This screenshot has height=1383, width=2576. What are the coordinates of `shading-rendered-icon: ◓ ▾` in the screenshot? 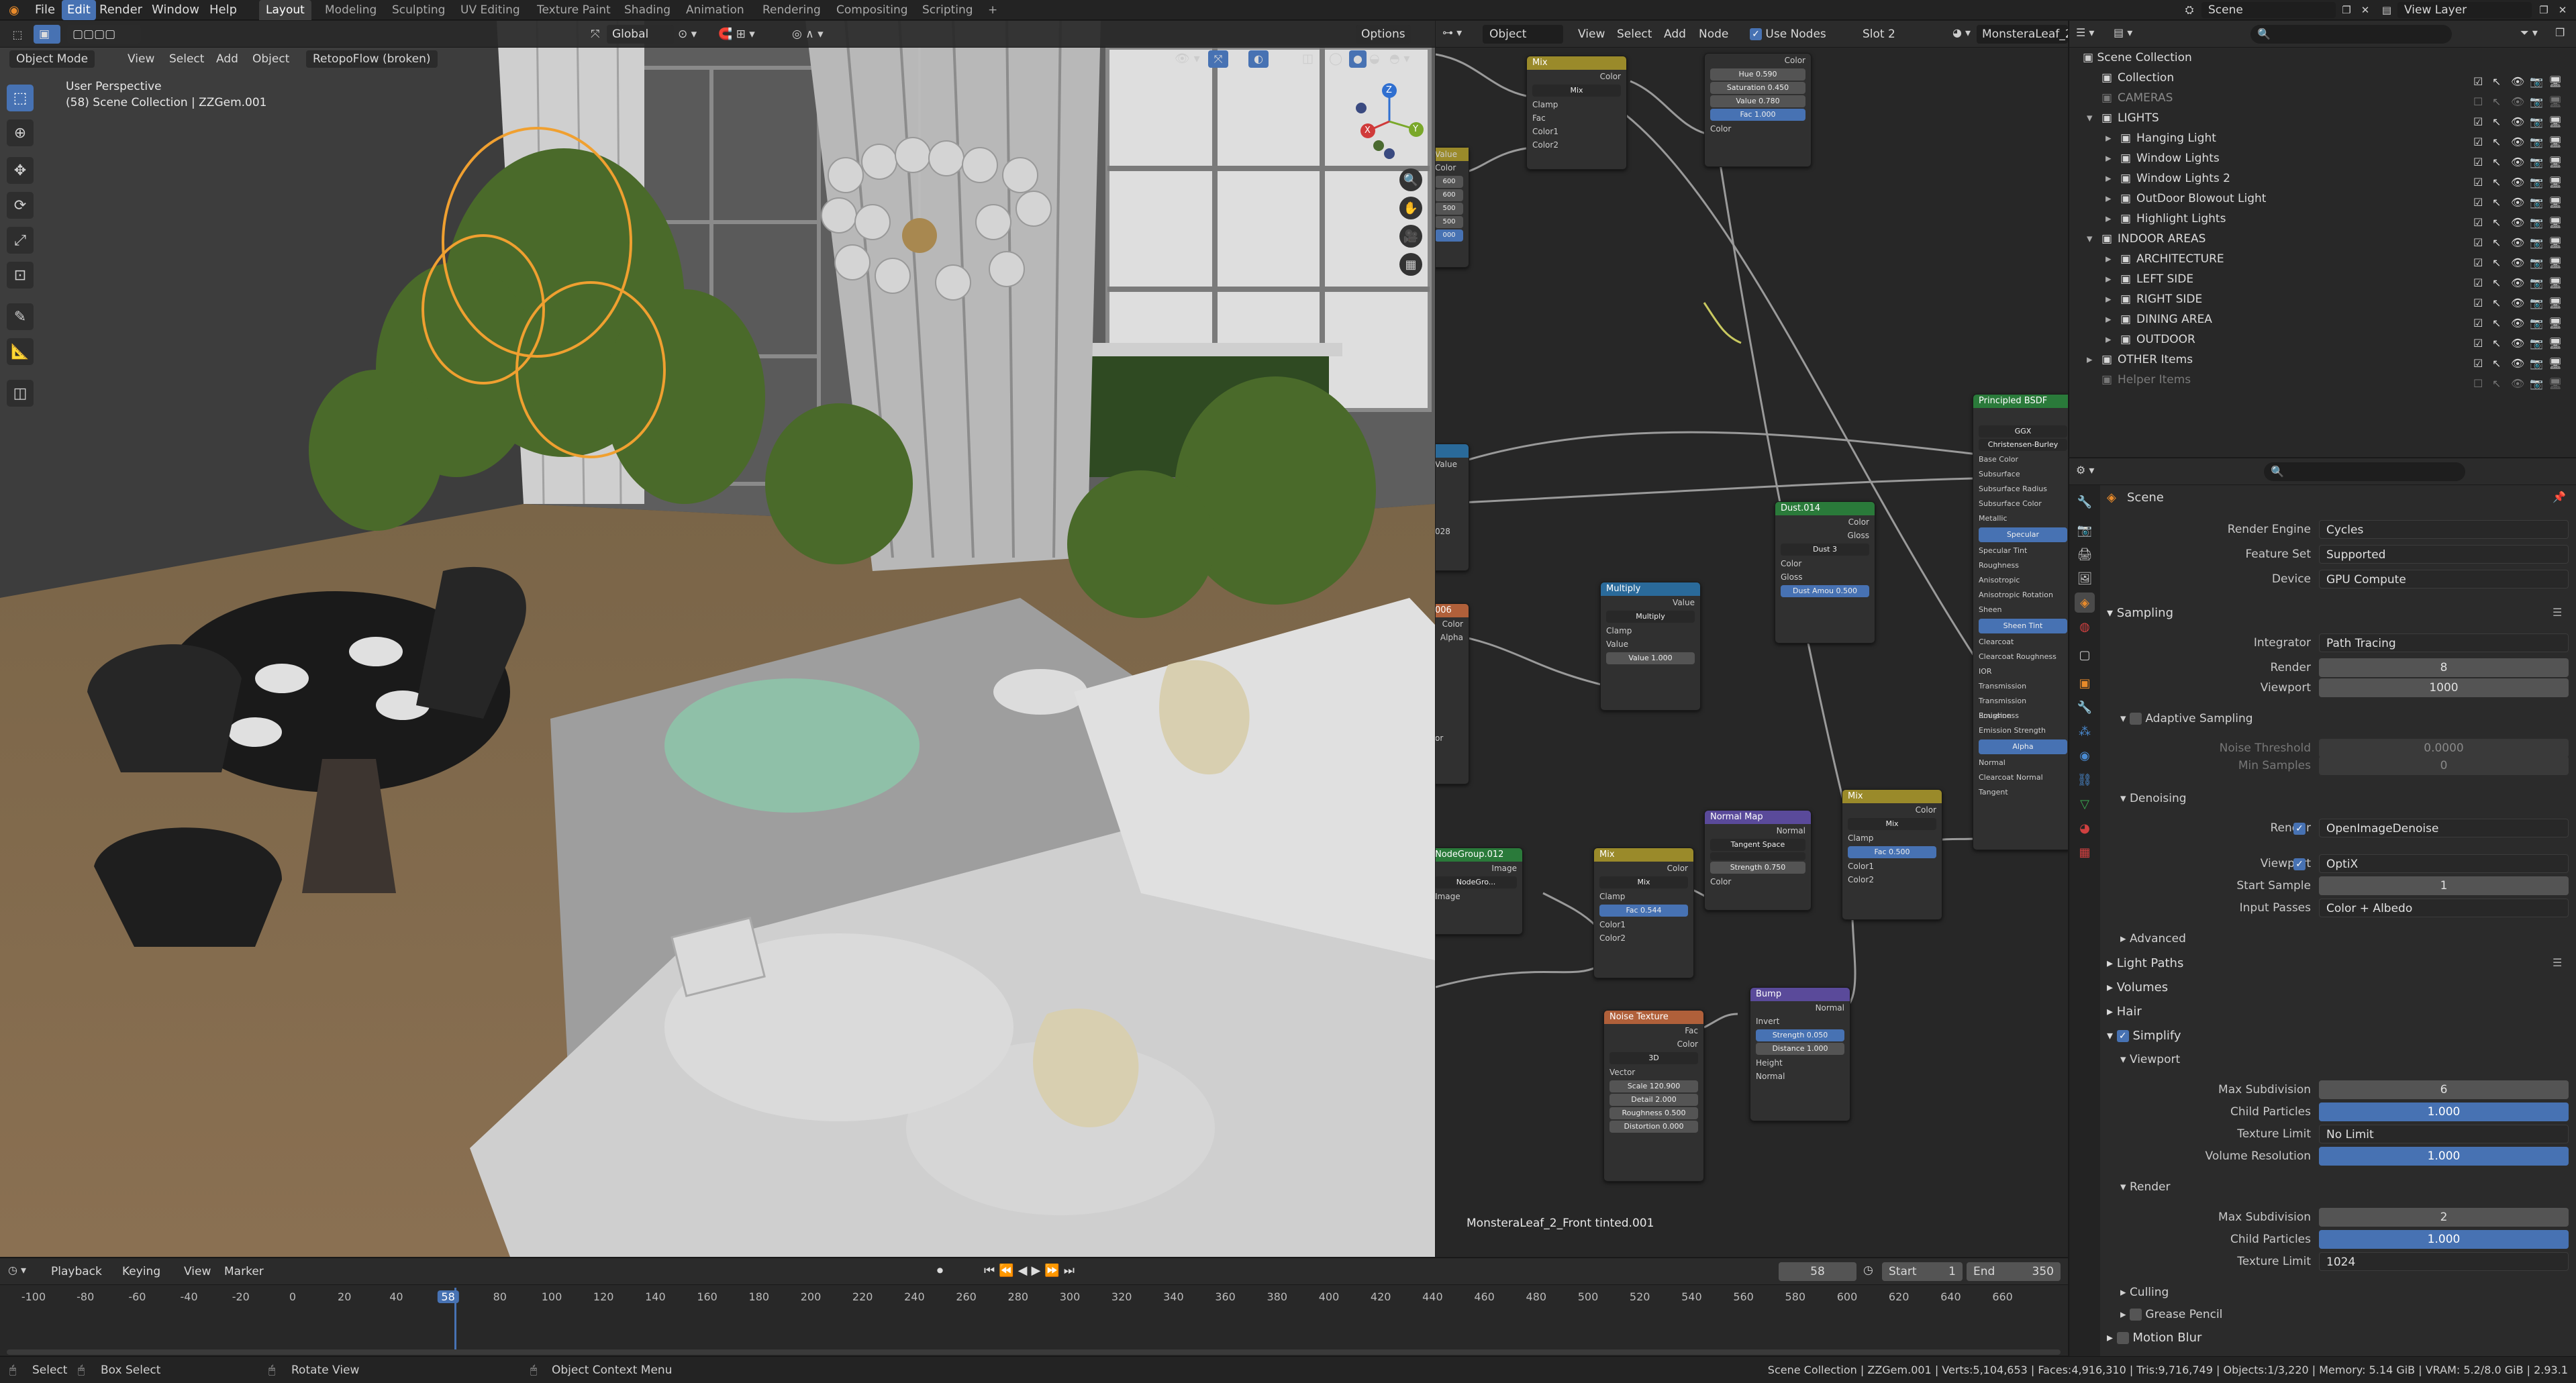 It's located at (1399, 59).